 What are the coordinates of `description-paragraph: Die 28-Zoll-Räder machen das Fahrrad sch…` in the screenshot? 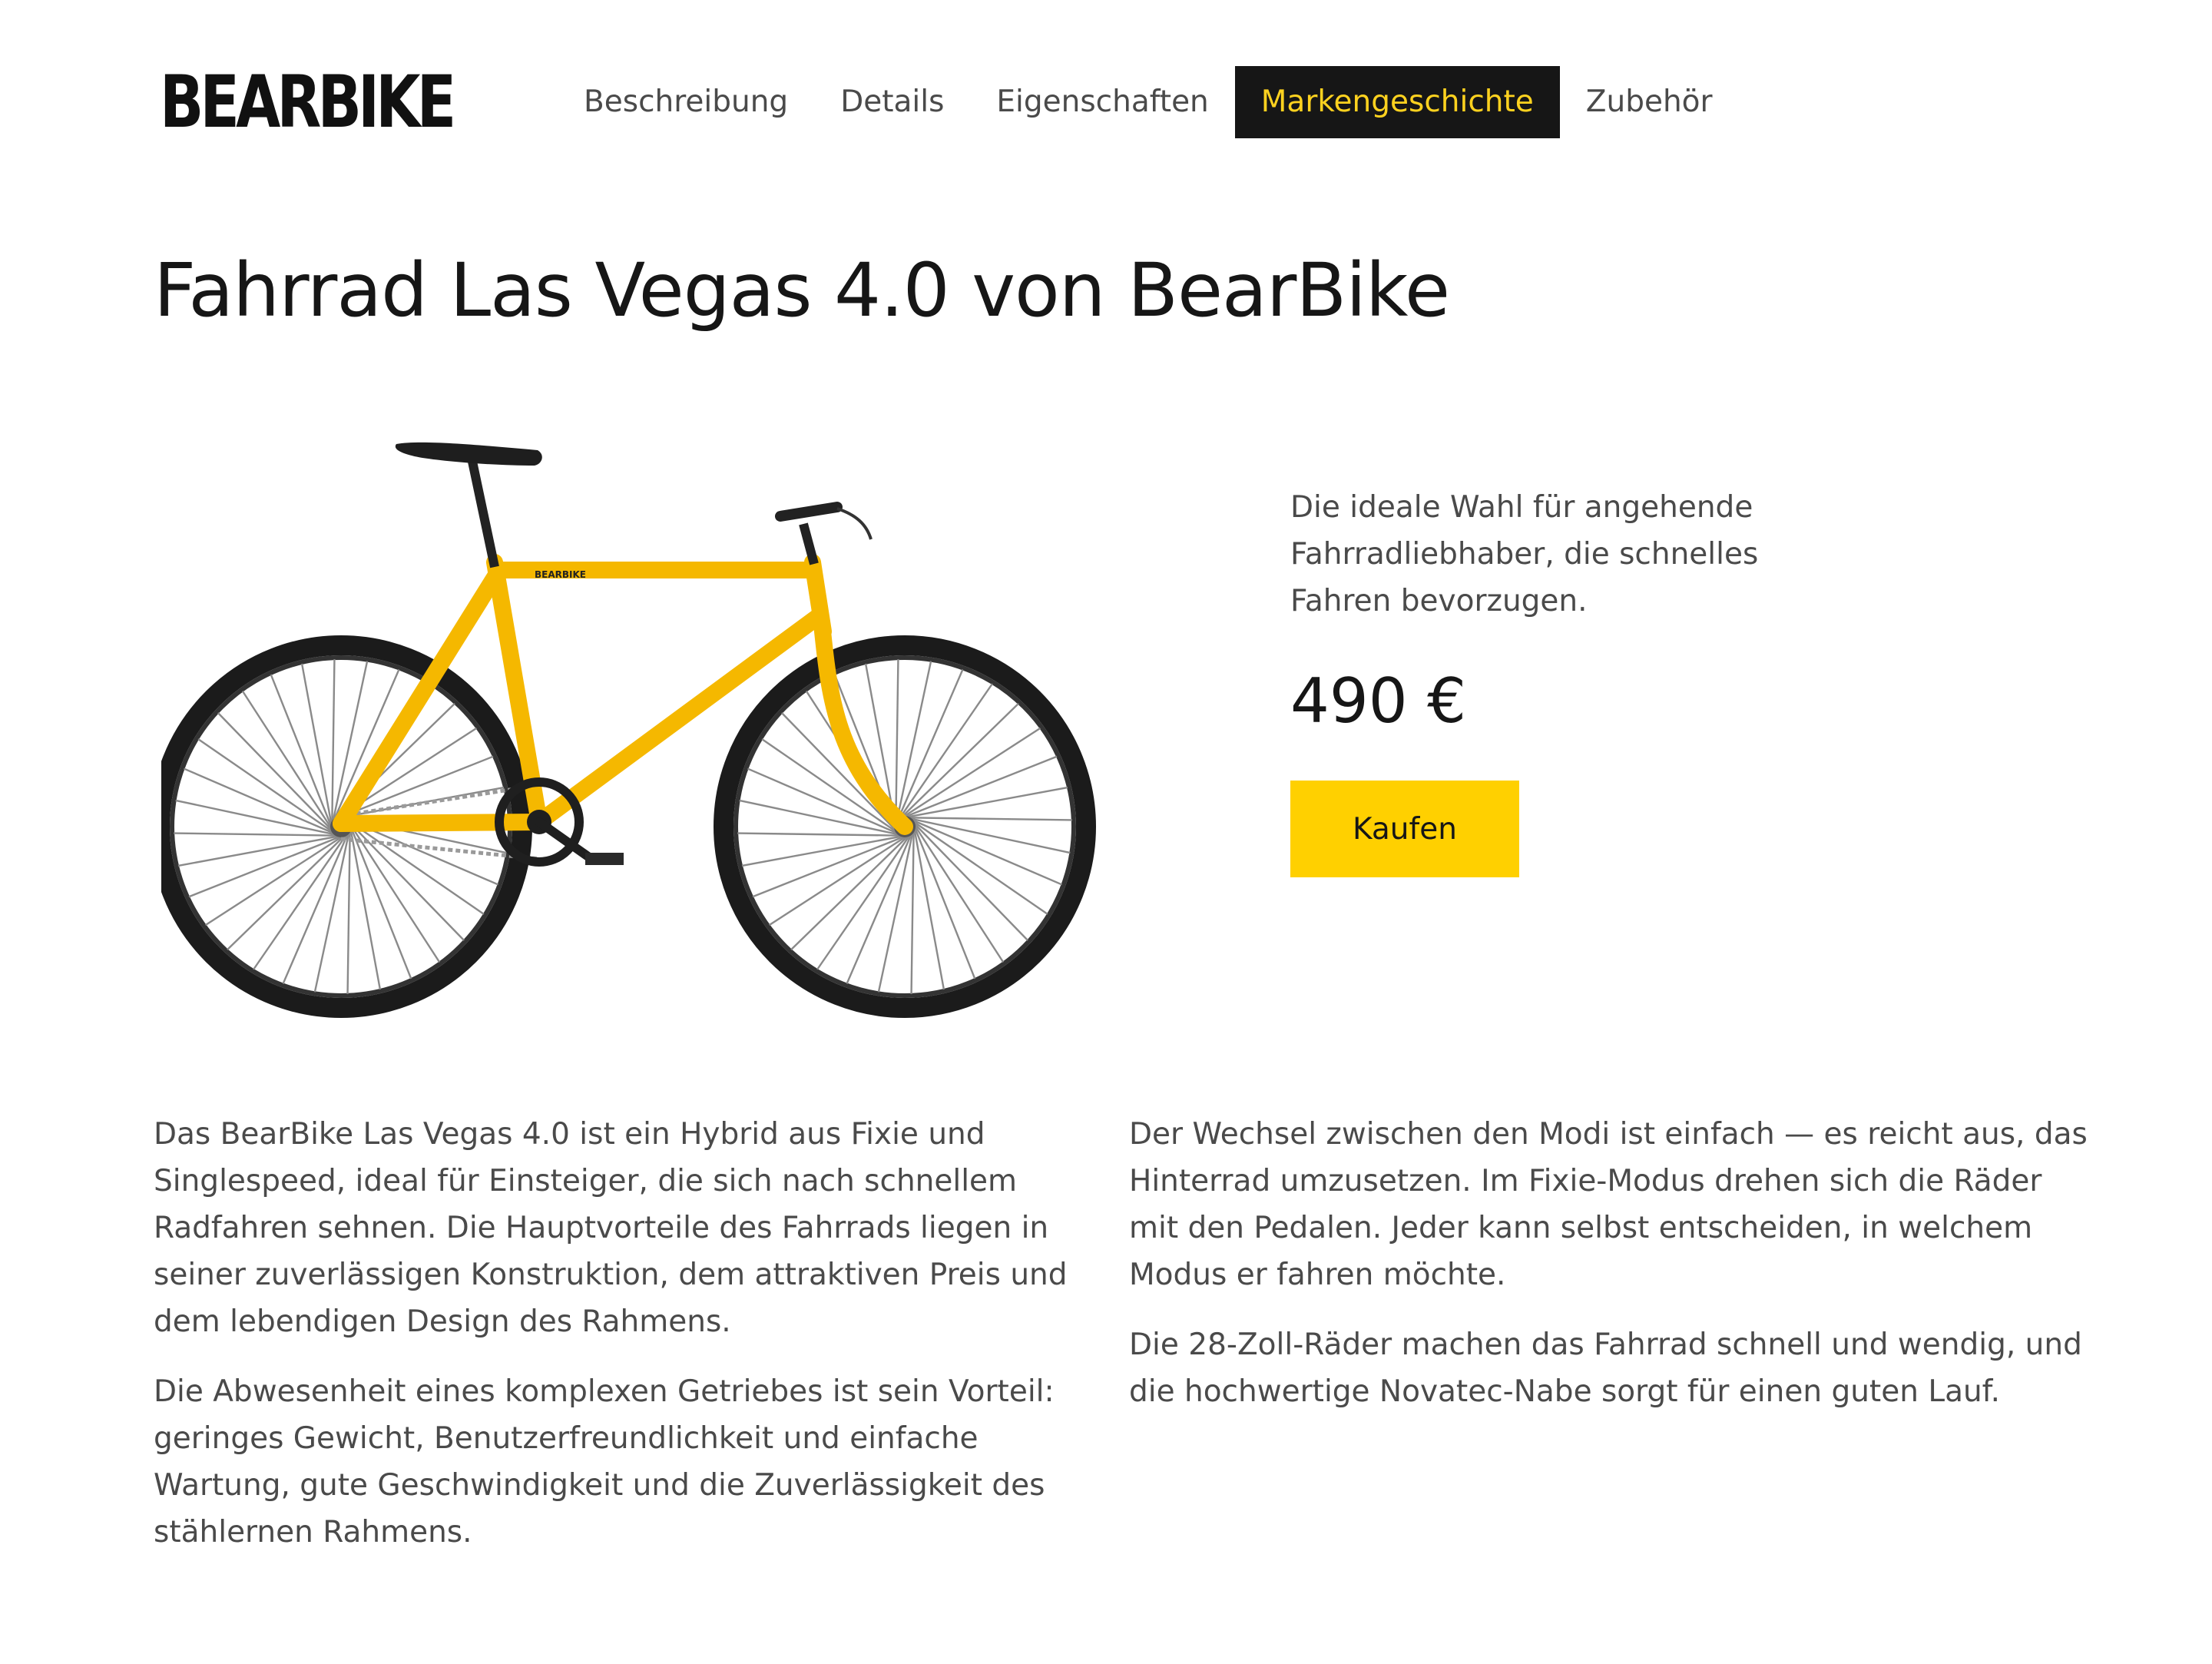 It's located at (1605, 1368).